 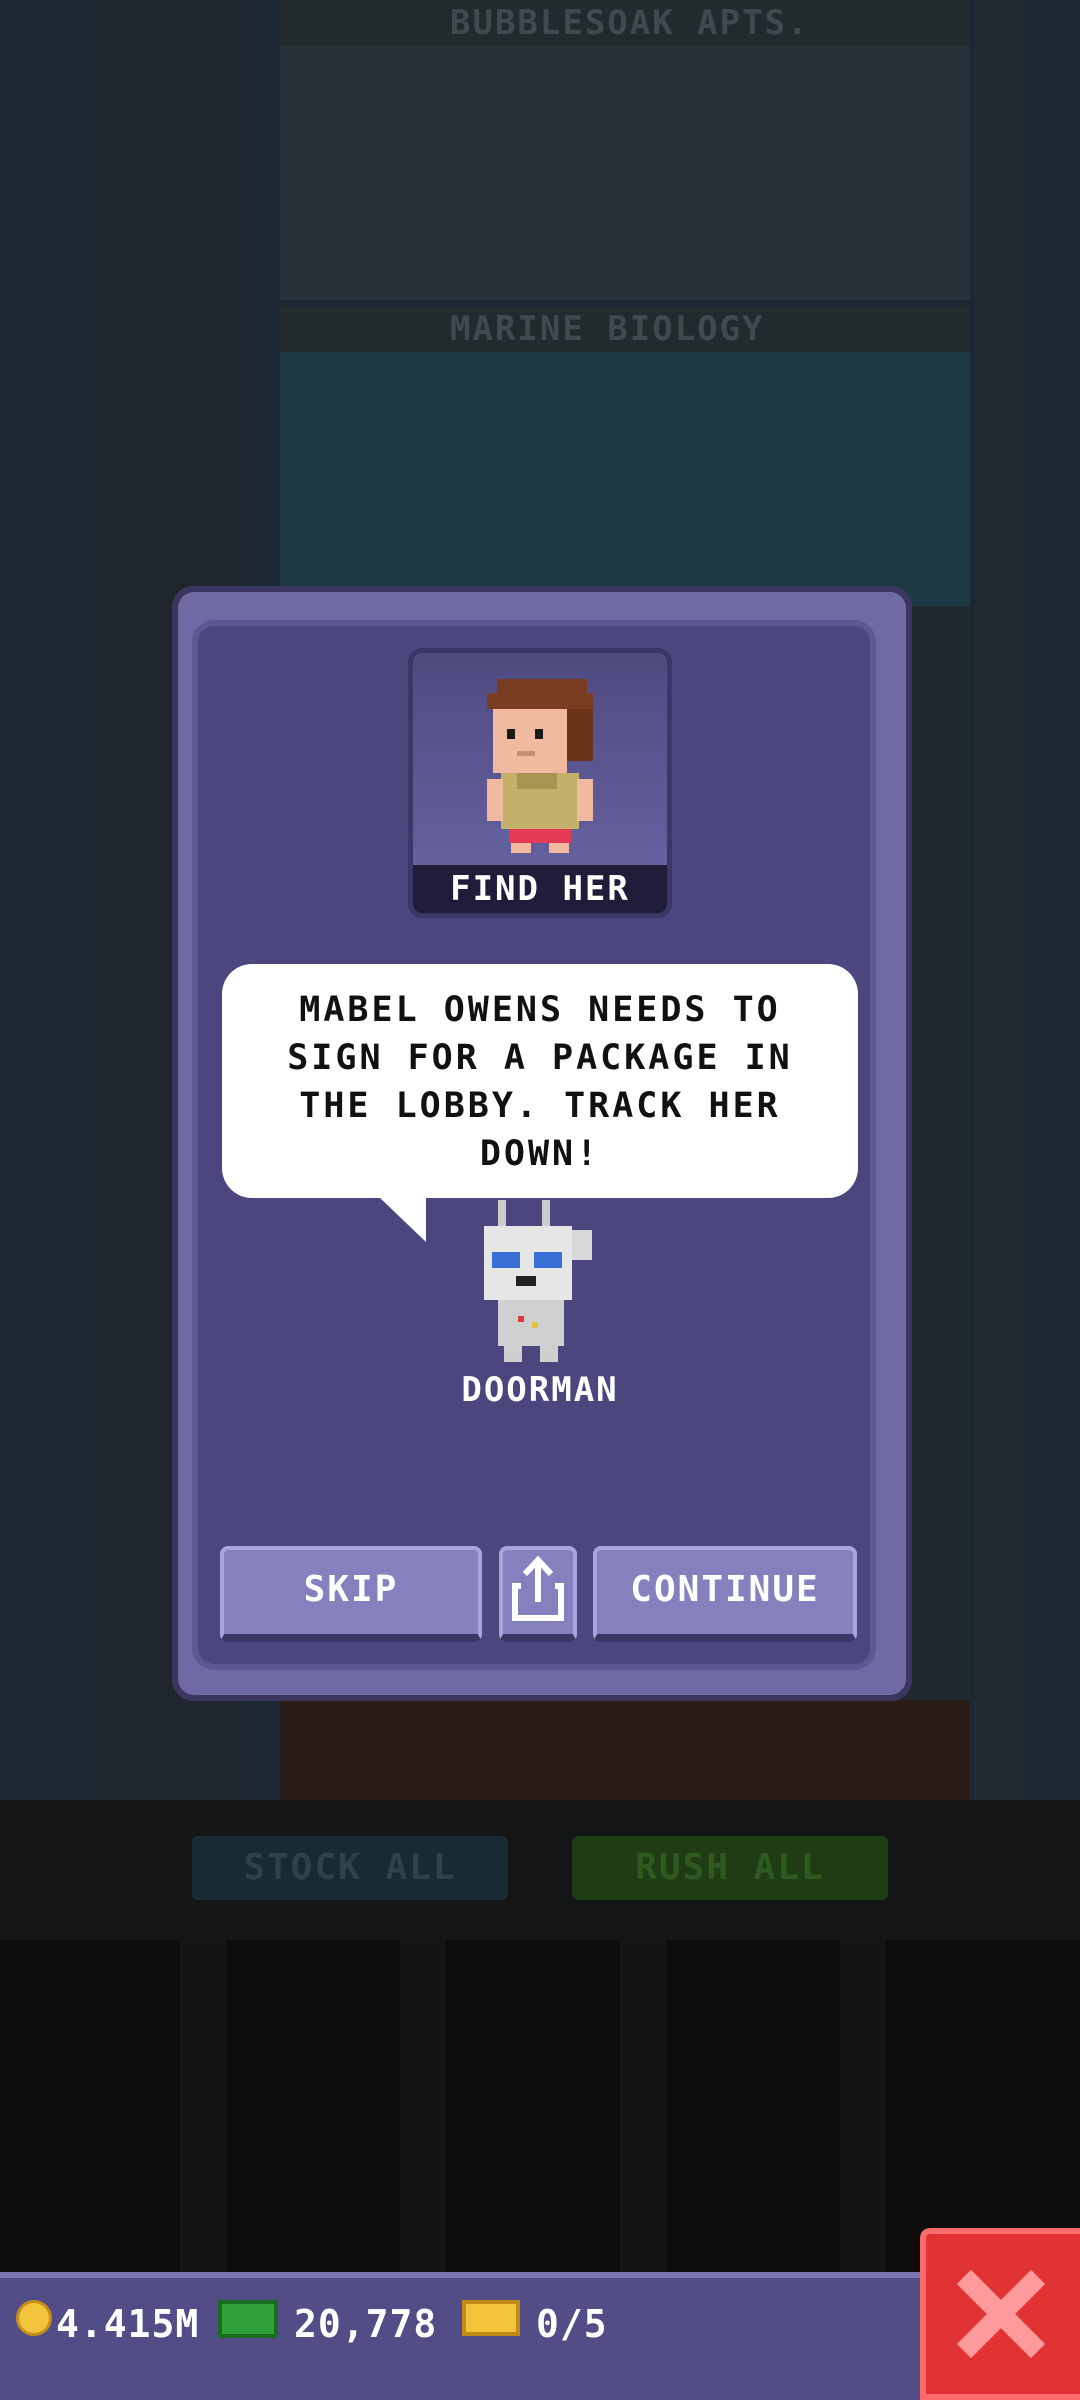 What do you see at coordinates (402, 1219) in the screenshot?
I see `speech-bubble-tail` at bounding box center [402, 1219].